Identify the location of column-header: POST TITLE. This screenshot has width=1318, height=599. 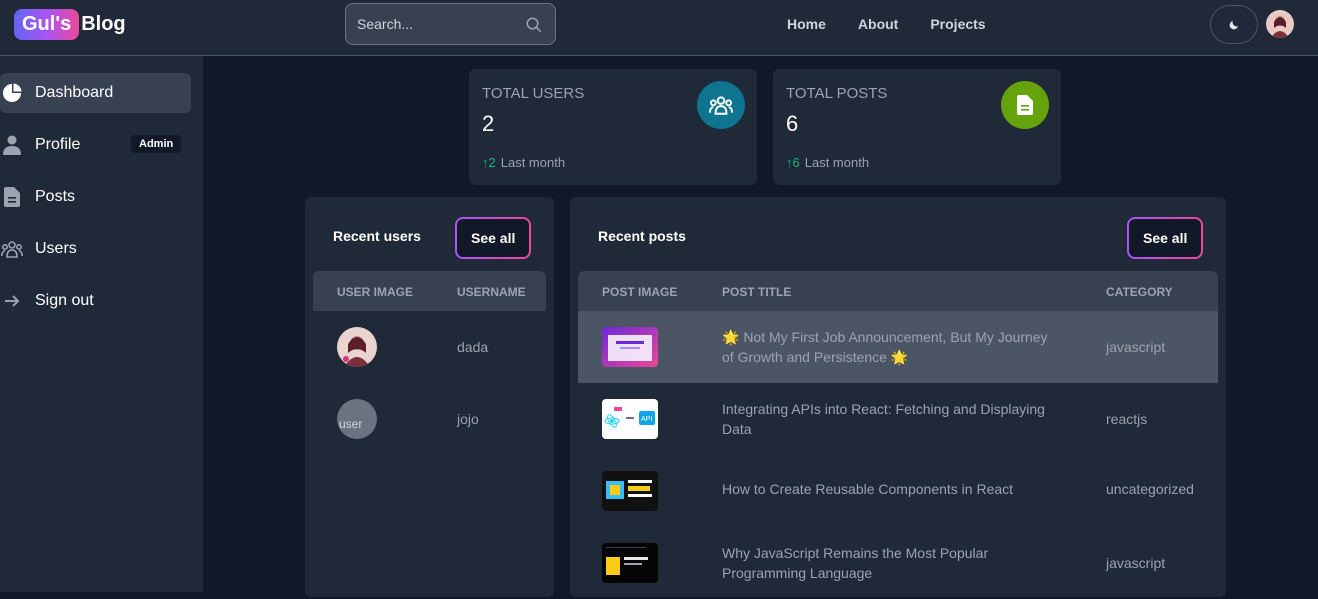
(757, 292).